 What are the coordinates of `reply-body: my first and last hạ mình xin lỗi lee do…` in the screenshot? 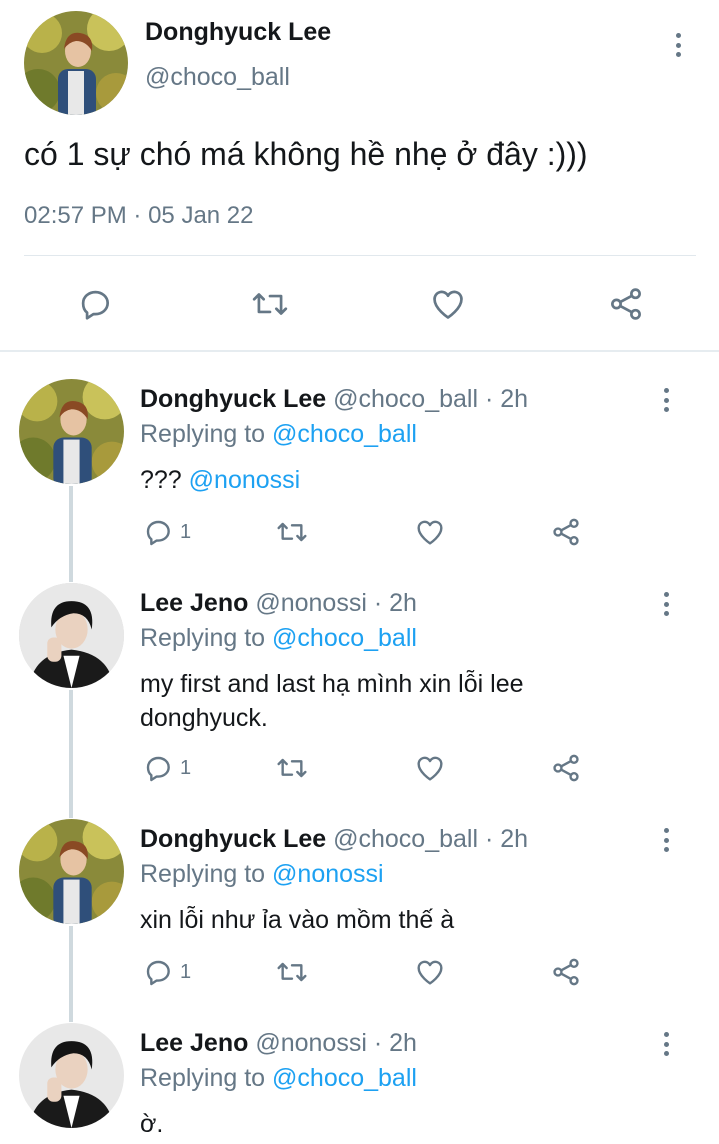 It's located at (332, 701).